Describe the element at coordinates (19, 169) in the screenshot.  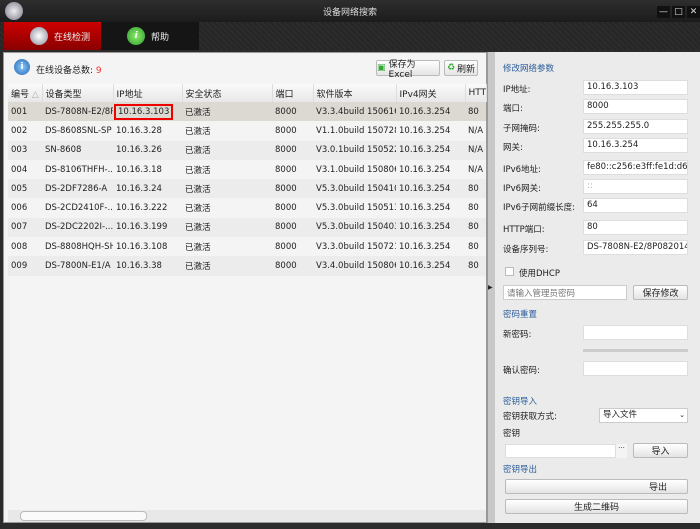
I see `table-cell: 004` at that location.